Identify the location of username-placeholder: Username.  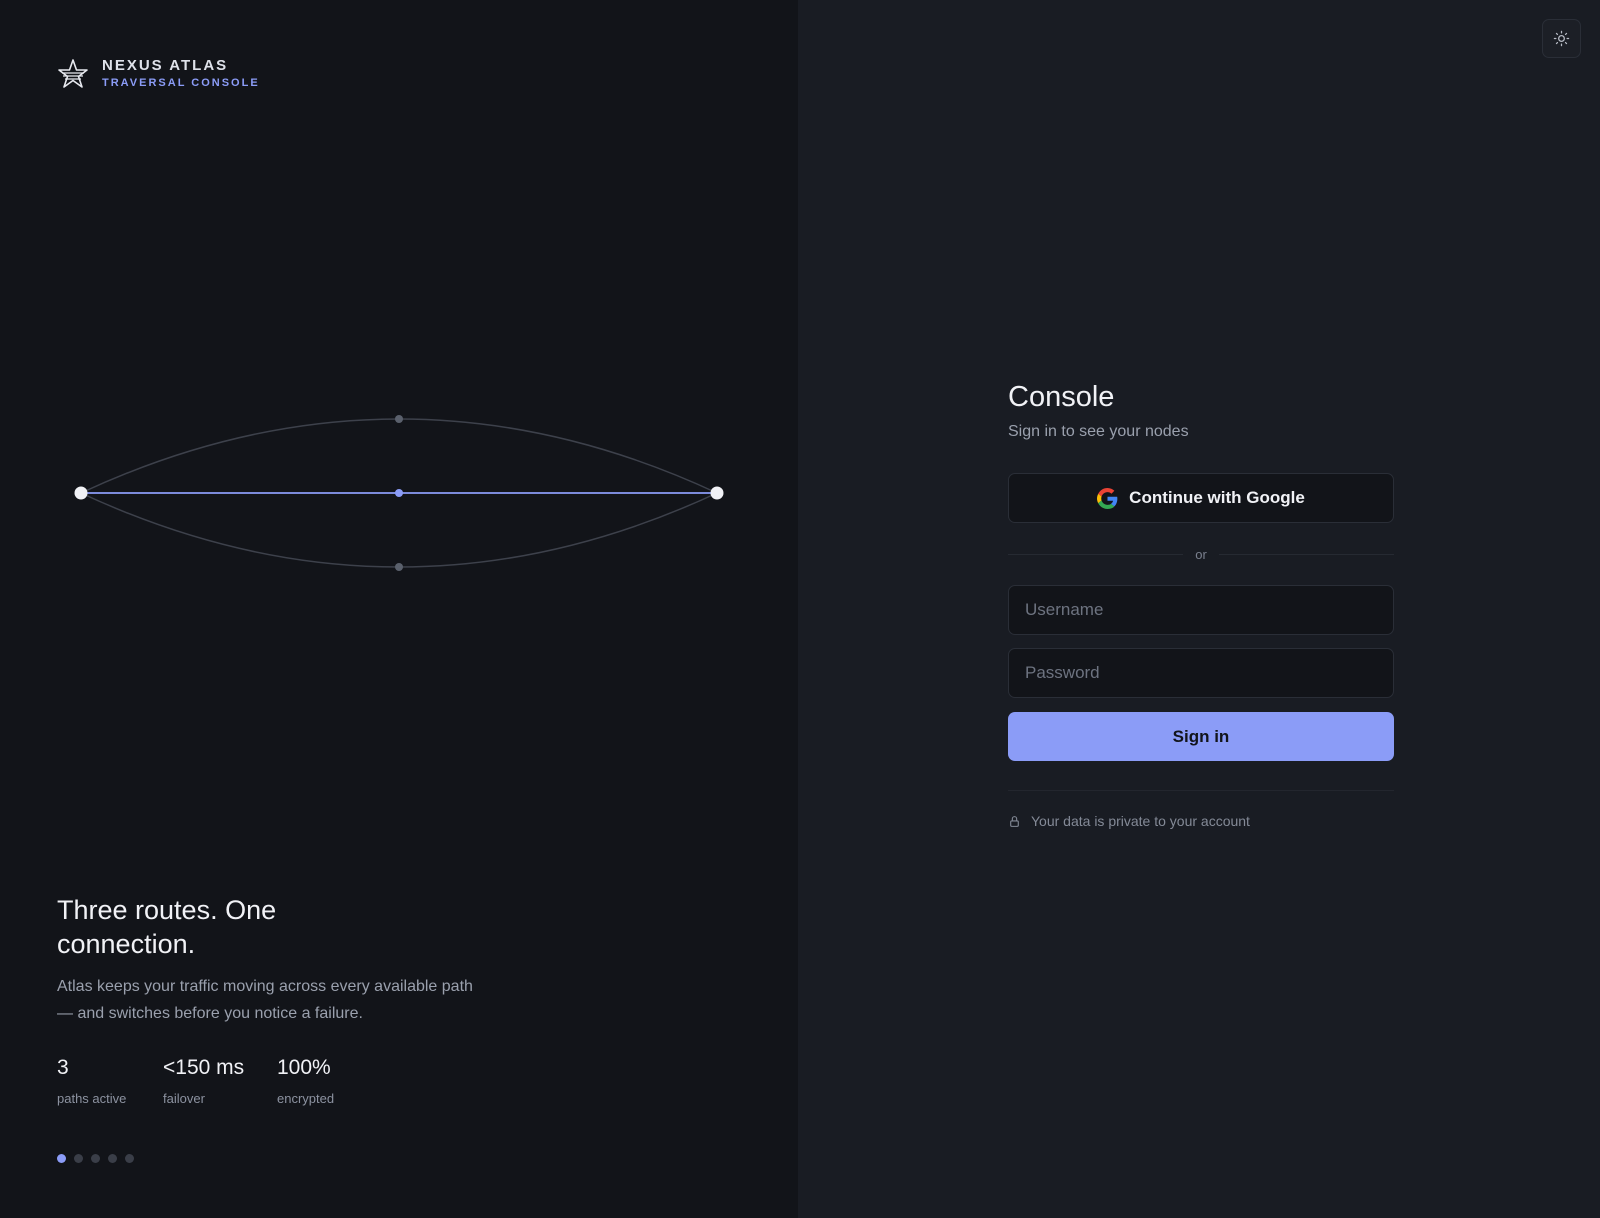
(1064, 609).